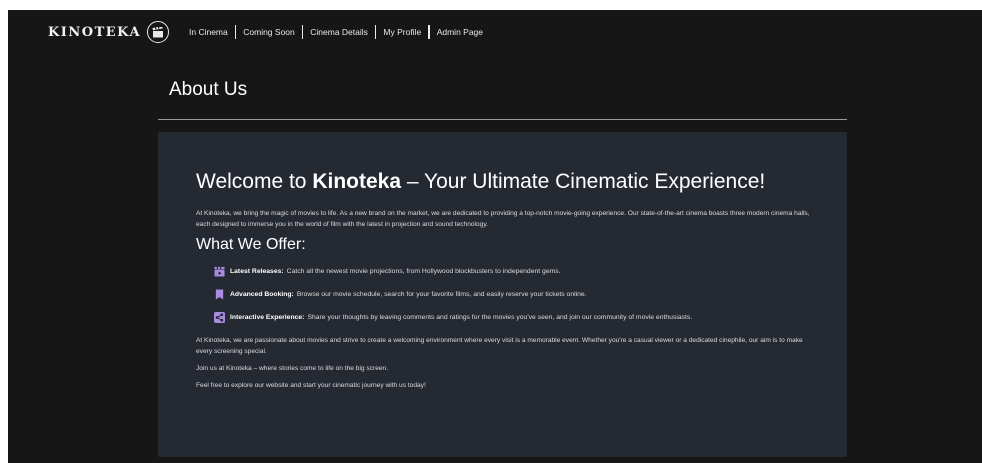 The width and height of the screenshot is (982, 463). I want to click on film-clapperboard-icon, so click(158, 32).